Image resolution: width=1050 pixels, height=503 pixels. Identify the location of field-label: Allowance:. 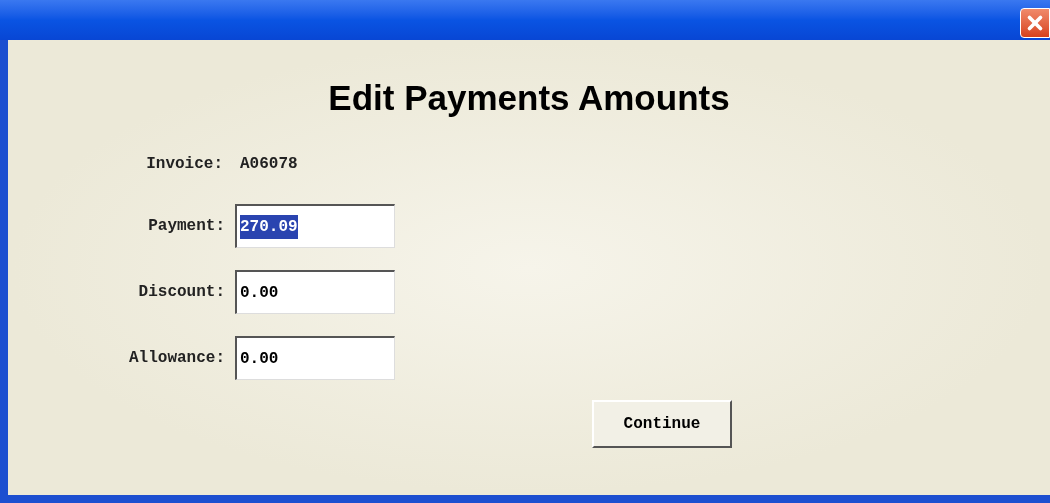
(177, 358).